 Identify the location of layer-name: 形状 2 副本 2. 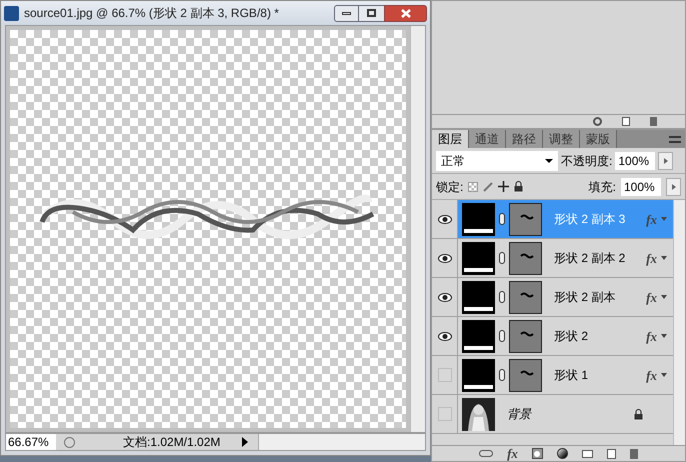
(590, 258).